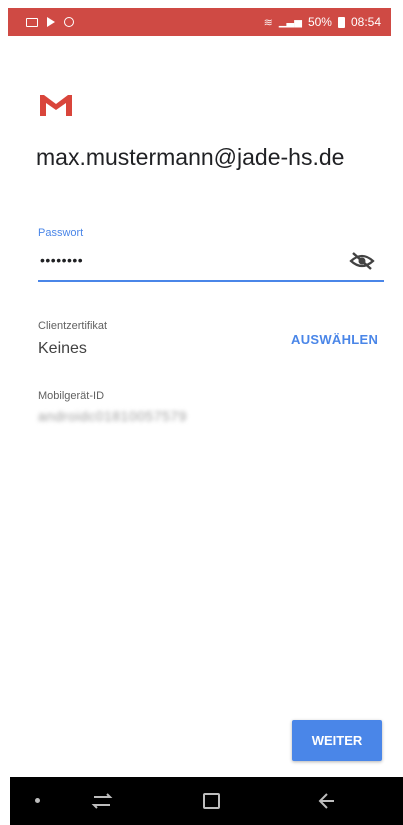 This screenshot has height=825, width=403. I want to click on battery-level: 50%, so click(319, 22).